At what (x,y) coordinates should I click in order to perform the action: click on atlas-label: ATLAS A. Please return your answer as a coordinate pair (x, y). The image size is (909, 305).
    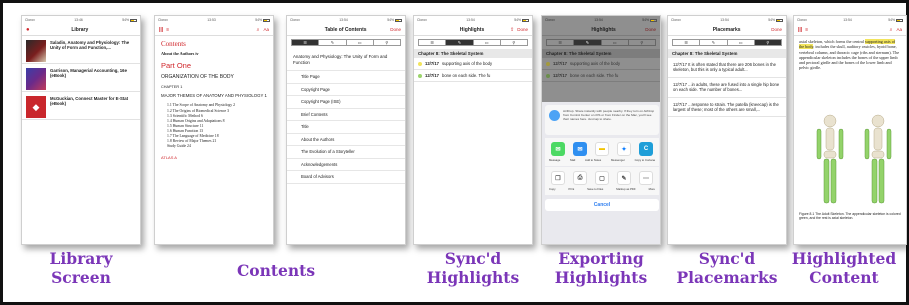
    Looking at the image, I should click on (214, 157).